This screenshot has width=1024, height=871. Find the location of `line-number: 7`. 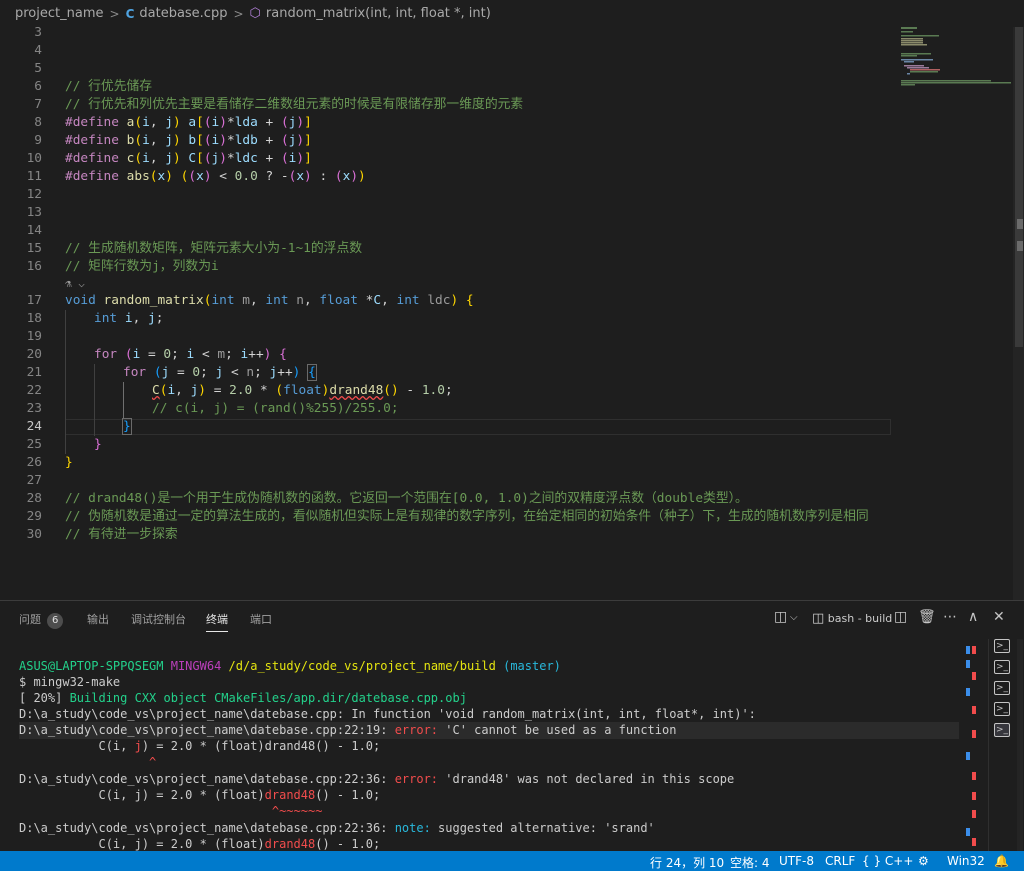

line-number: 7 is located at coordinates (38, 104).